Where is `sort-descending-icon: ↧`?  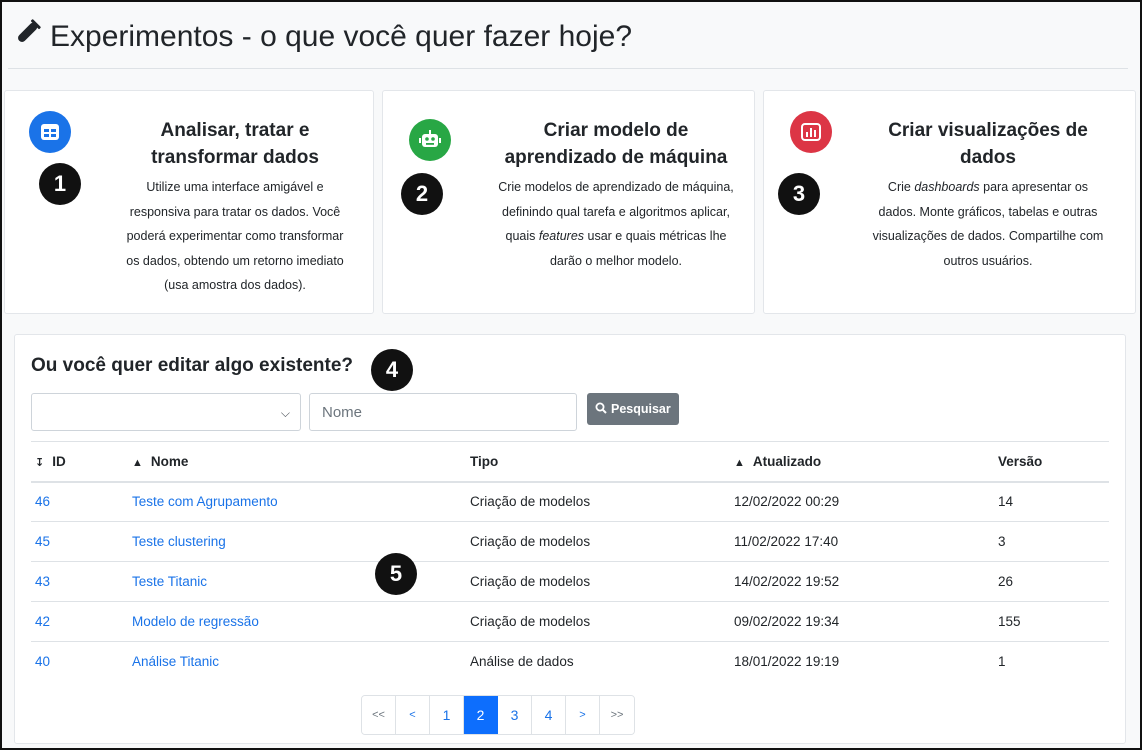
sort-descending-icon: ↧ is located at coordinates (40, 462).